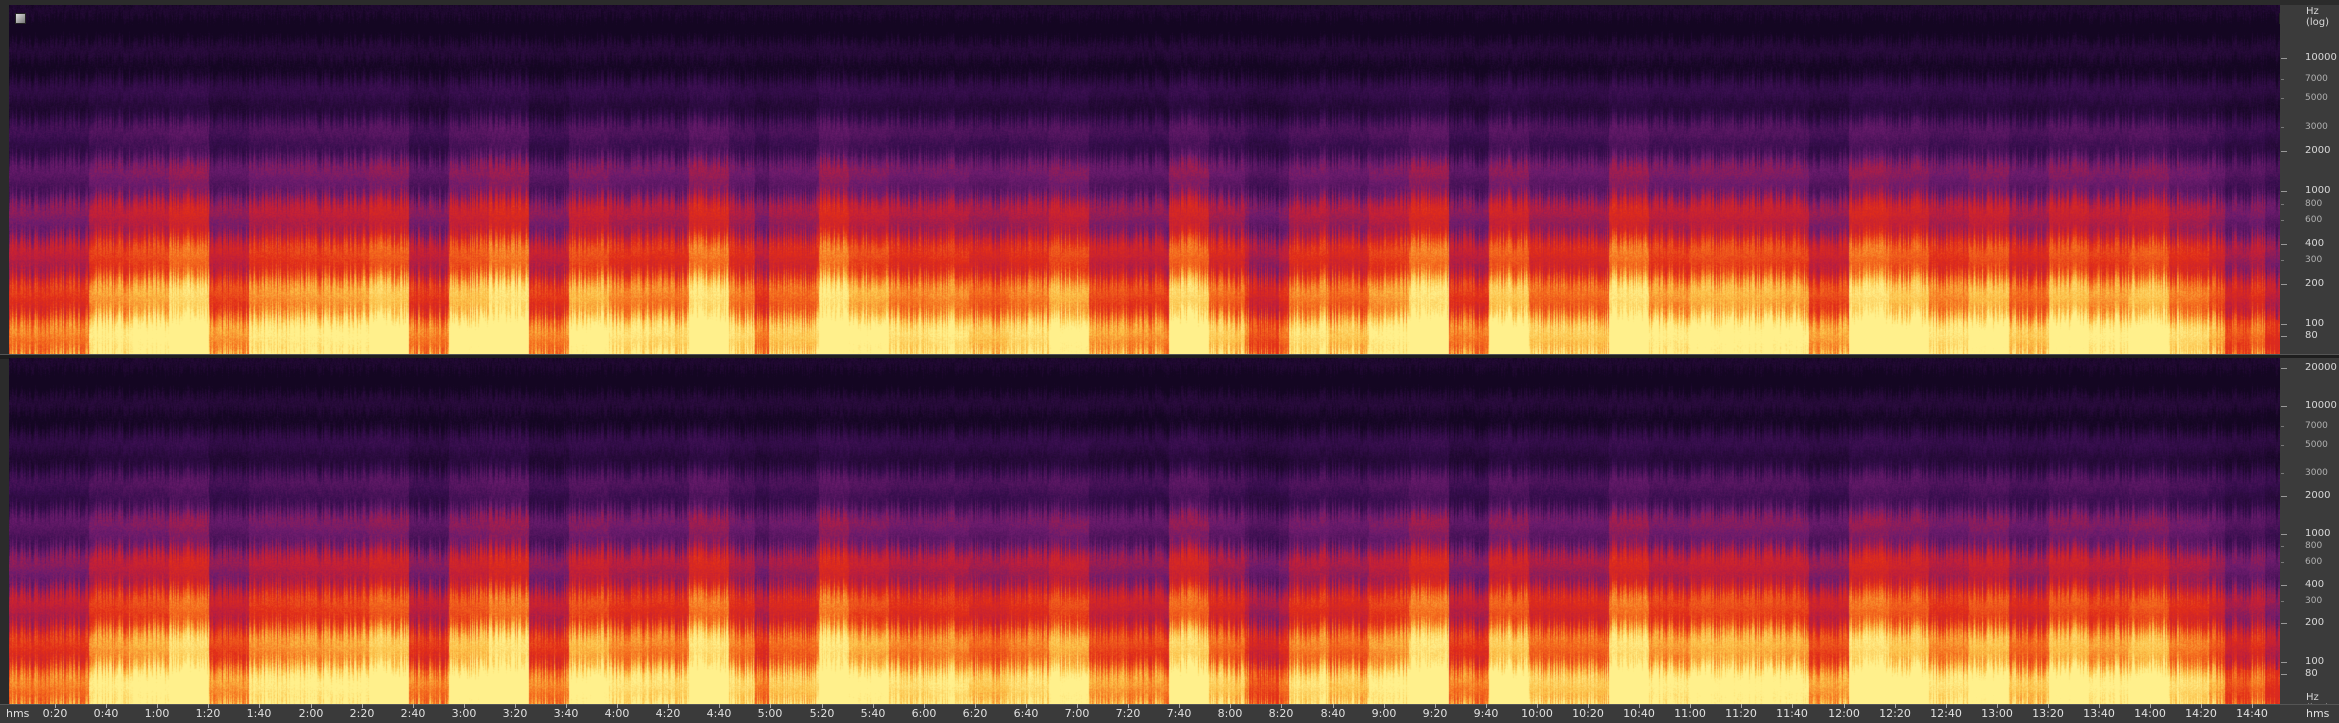 This screenshot has height=723, width=2339. Describe the element at coordinates (1026, 713) in the screenshot. I see `time-label: 6:40` at that location.